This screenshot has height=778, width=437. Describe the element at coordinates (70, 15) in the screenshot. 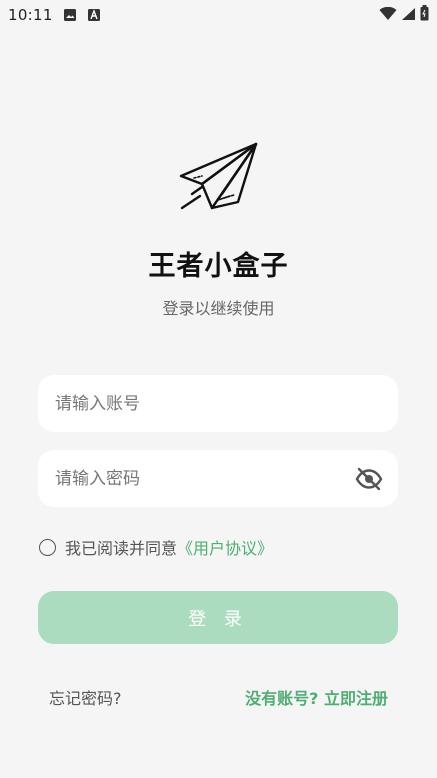

I see `image-icon` at that location.